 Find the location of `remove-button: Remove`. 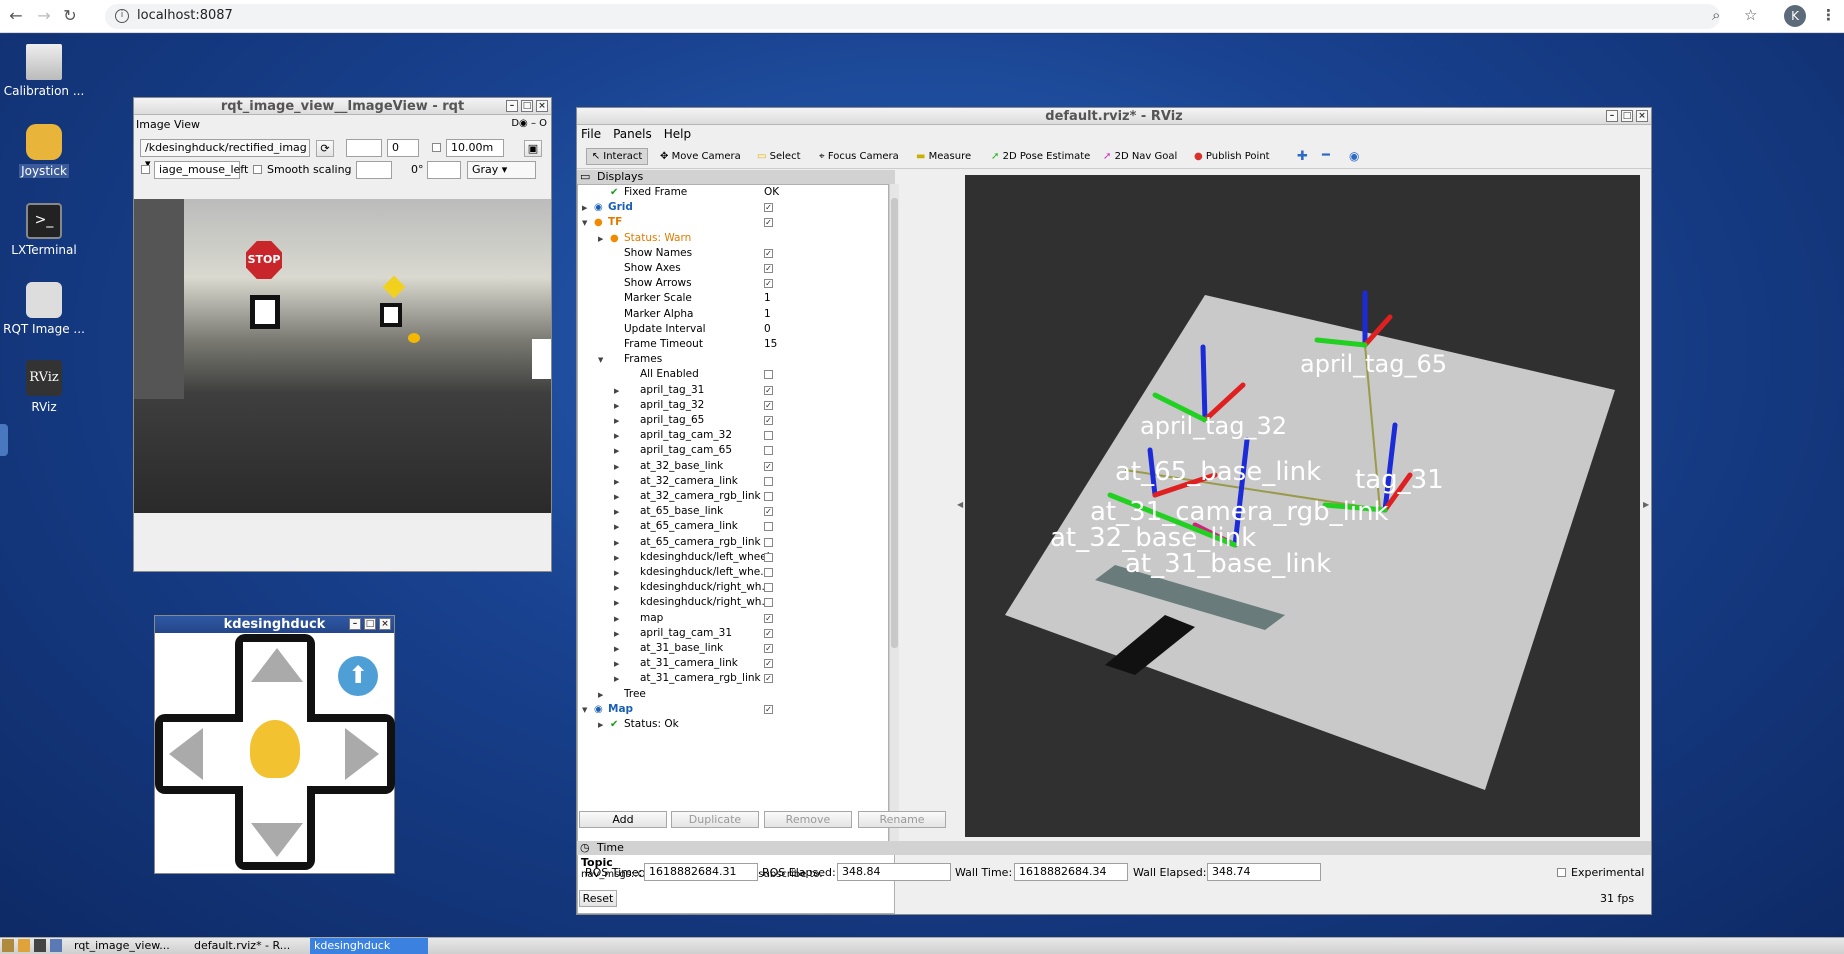

remove-button: Remove is located at coordinates (808, 819).